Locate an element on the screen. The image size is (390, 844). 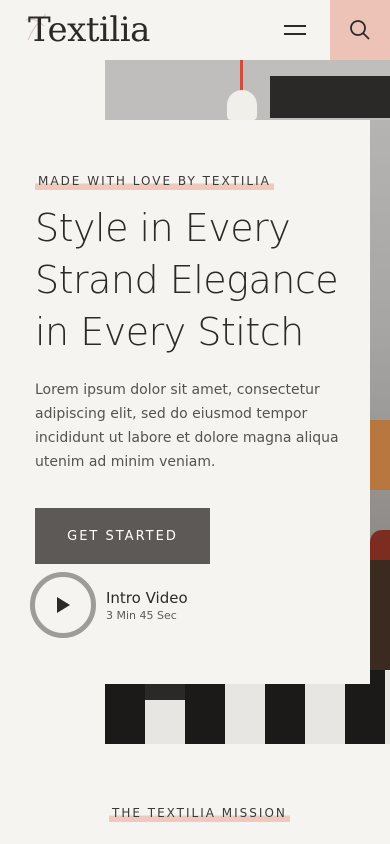
mission-label: THE TEXTILIA MISSION is located at coordinates (199, 814).